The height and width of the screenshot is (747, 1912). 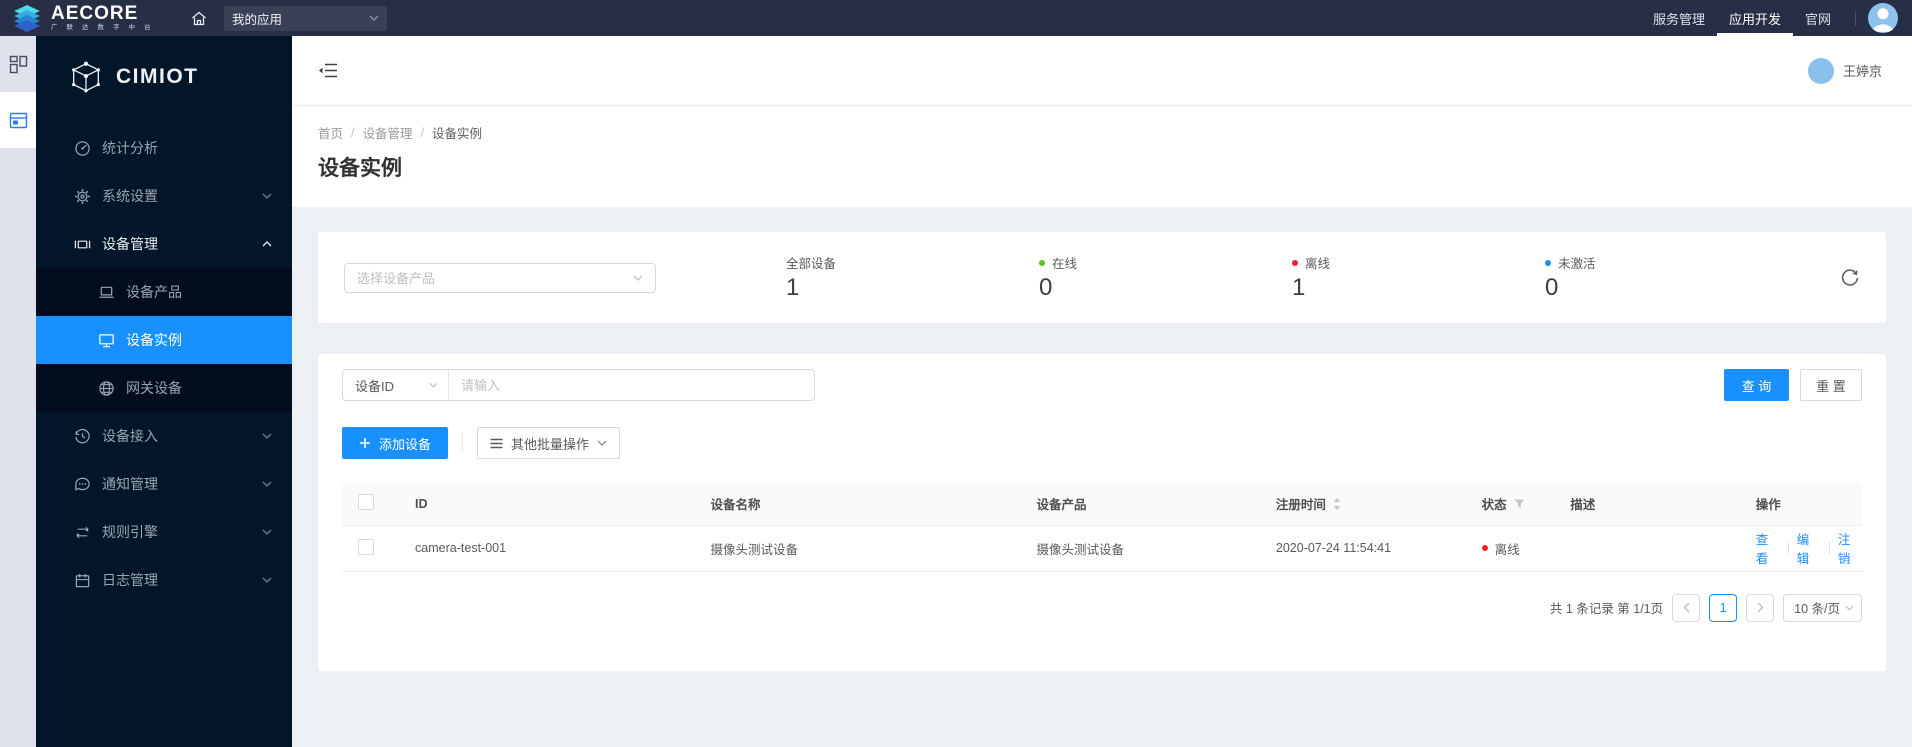 I want to click on sidebar-item-device-products: 设备产品, so click(x=164, y=292).